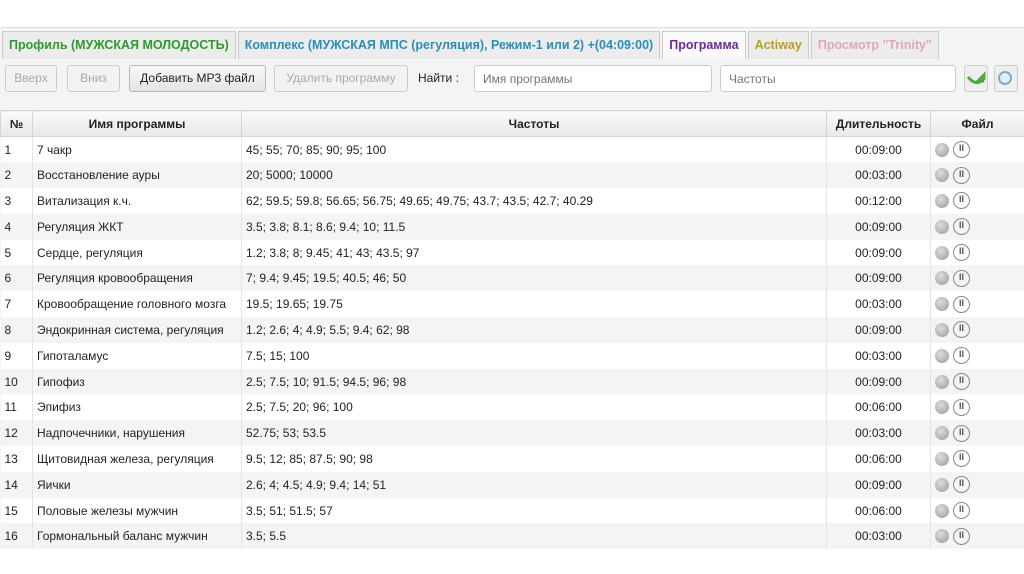 The height and width of the screenshot is (574, 1024). Describe the element at coordinates (137, 123) in the screenshot. I see `header-name: Имя программы` at that location.